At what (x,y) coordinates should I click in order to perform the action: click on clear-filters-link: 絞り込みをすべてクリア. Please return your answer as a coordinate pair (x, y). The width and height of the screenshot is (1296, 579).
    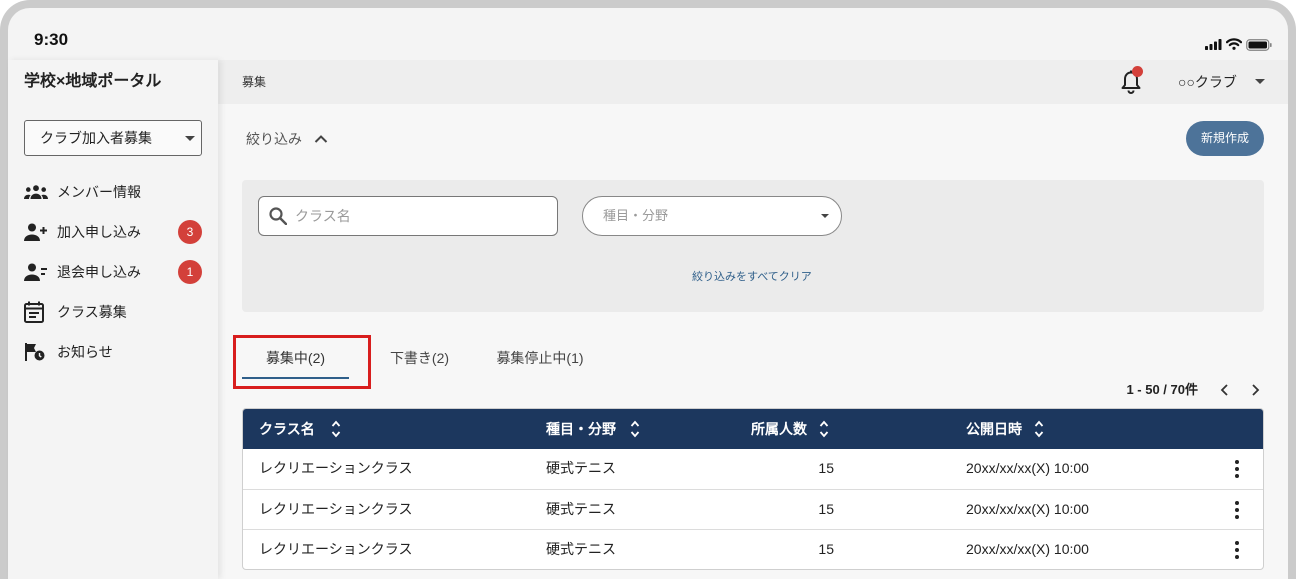
    Looking at the image, I should click on (752, 277).